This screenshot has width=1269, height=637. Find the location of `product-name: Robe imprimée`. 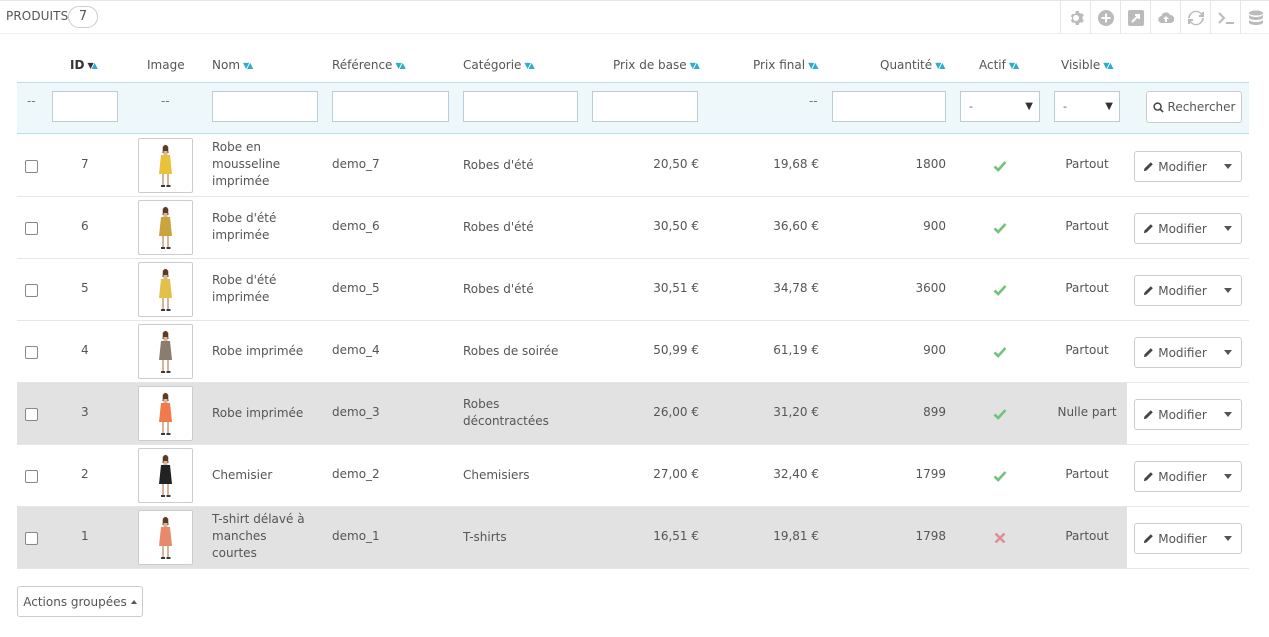

product-name: Robe imprimée is located at coordinates (258, 351).